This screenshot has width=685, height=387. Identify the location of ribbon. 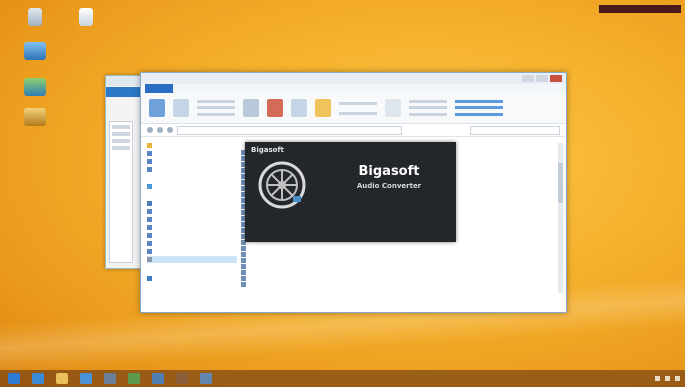
(353, 108).